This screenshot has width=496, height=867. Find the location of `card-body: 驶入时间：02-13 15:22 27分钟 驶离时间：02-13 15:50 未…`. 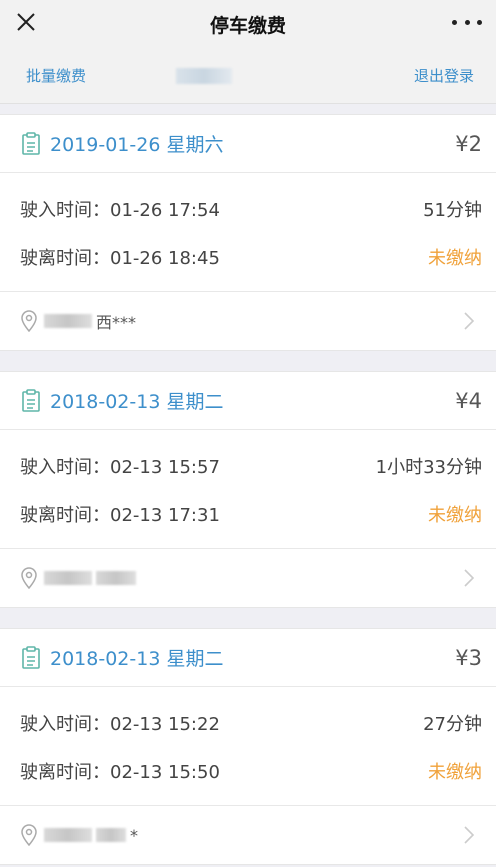

card-body: 驶入时间：02-13 15:22 27分钟 驶离时间：02-13 15:50 未… is located at coordinates (248, 746).